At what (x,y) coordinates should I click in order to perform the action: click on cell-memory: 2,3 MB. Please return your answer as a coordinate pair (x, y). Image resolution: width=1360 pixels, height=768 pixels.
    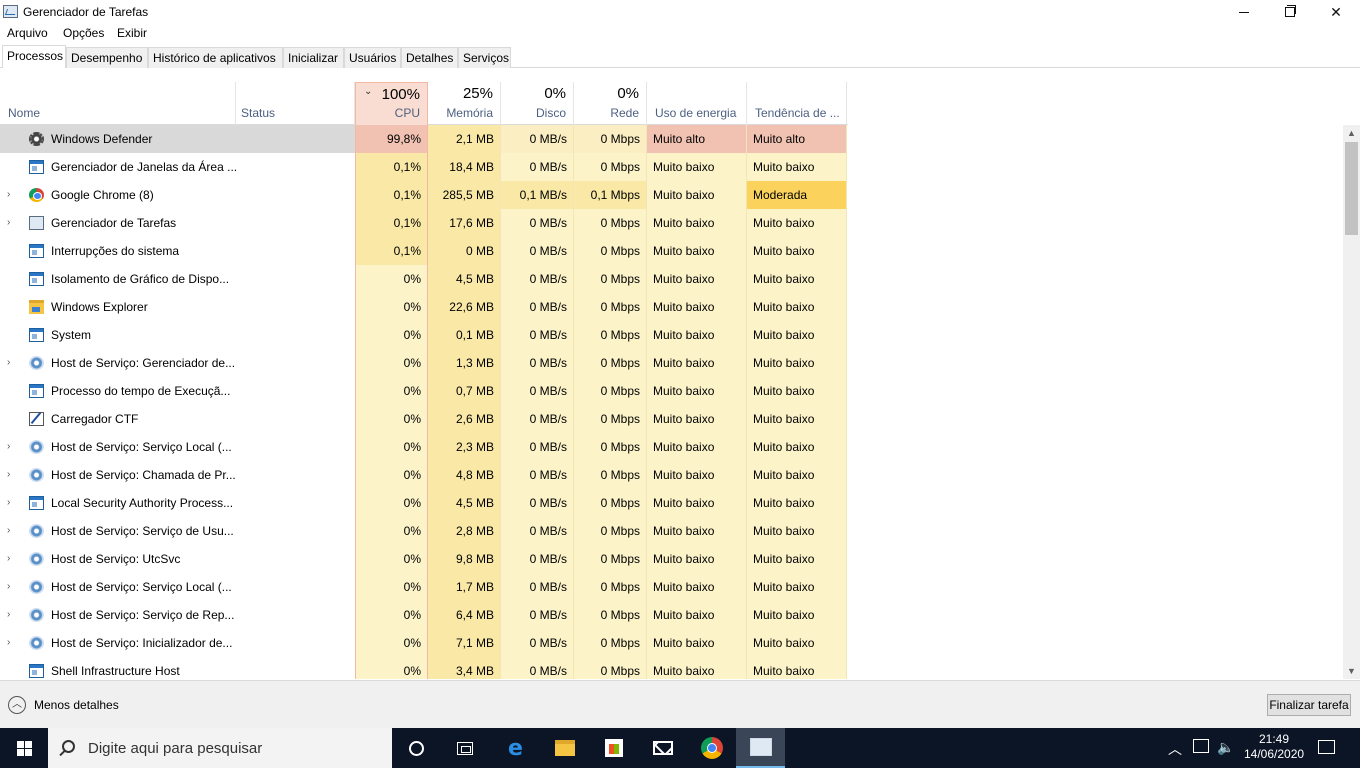
    Looking at the image, I should click on (464, 447).